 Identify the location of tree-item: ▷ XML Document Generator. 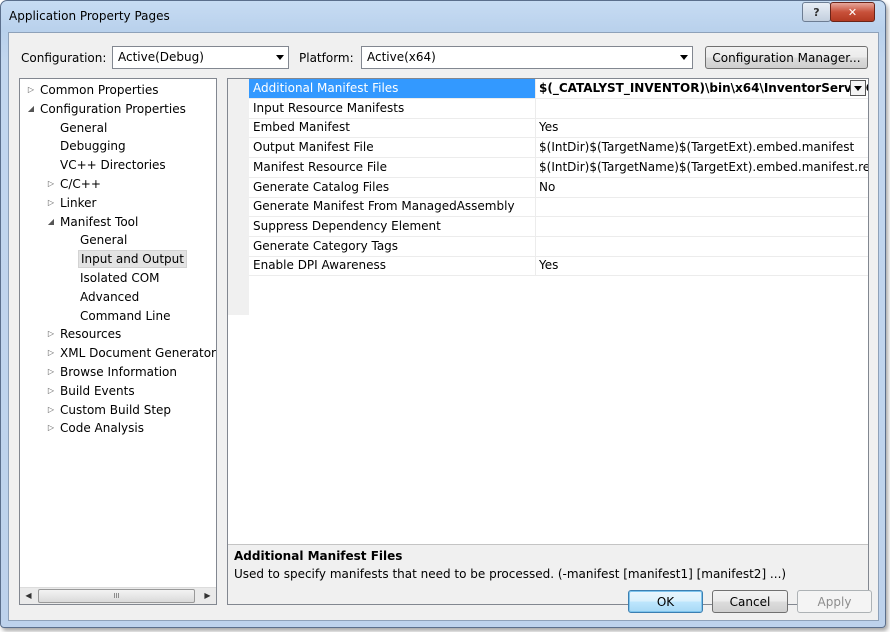
(118, 353).